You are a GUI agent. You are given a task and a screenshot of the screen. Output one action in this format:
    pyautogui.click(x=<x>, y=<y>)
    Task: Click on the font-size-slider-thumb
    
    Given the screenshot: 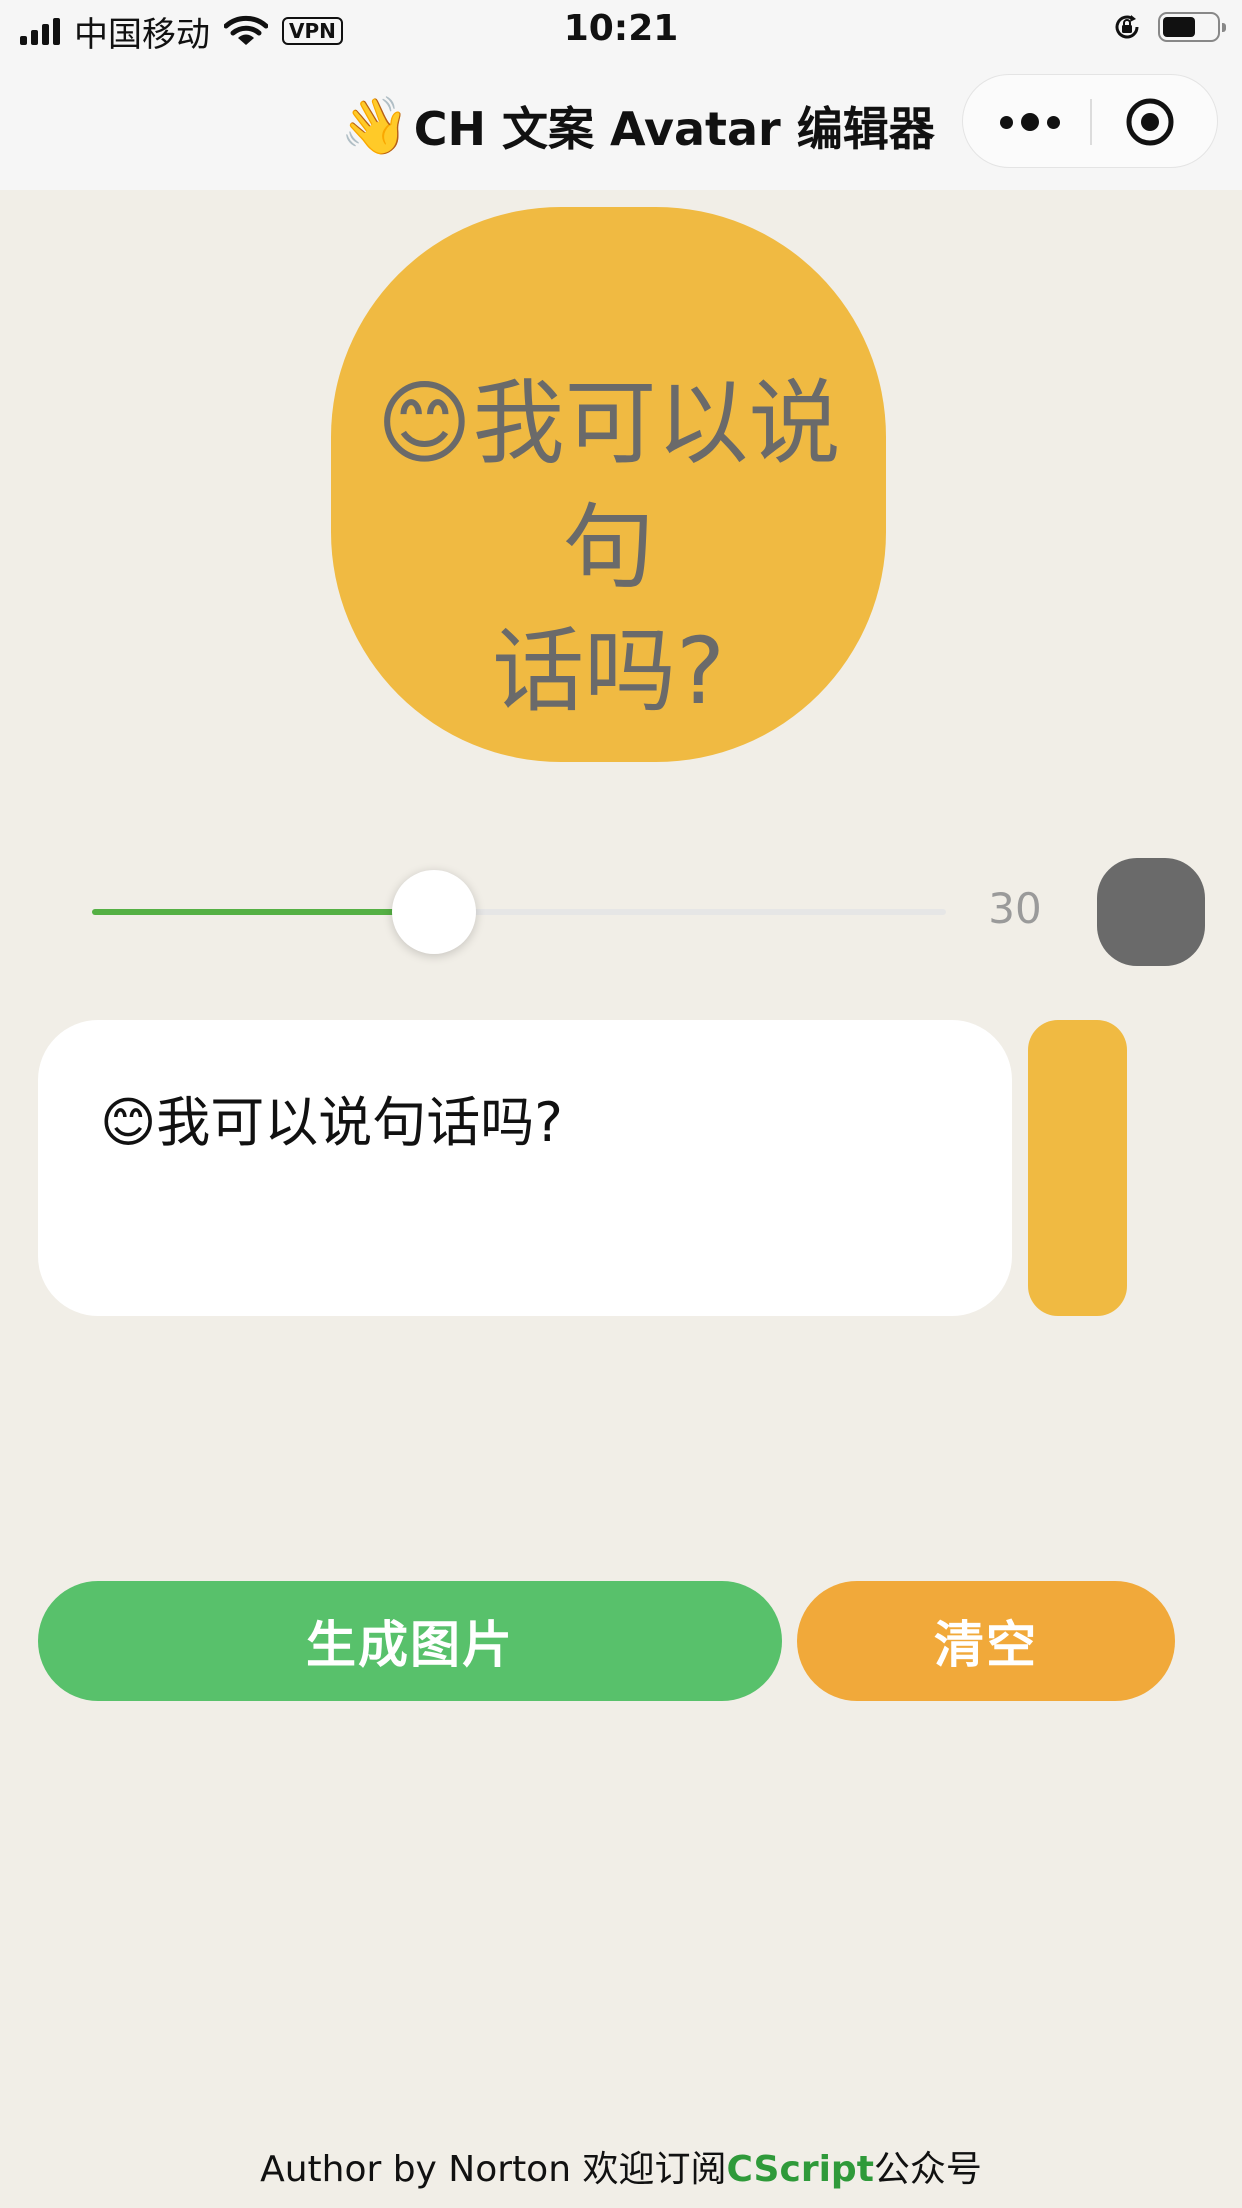 What is the action you would take?
    pyautogui.click(x=433, y=912)
    